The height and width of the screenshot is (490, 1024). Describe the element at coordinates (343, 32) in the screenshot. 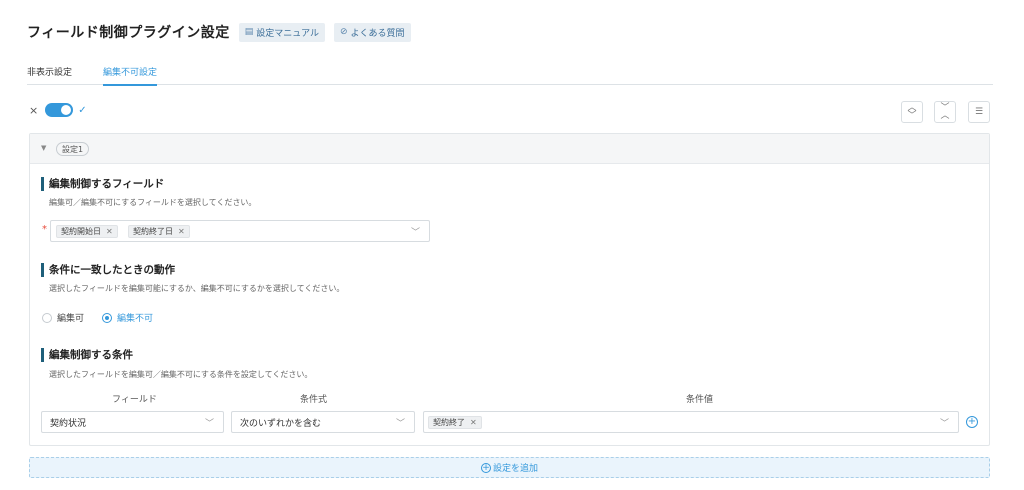

I see `question-circle-icon: ⊘` at that location.